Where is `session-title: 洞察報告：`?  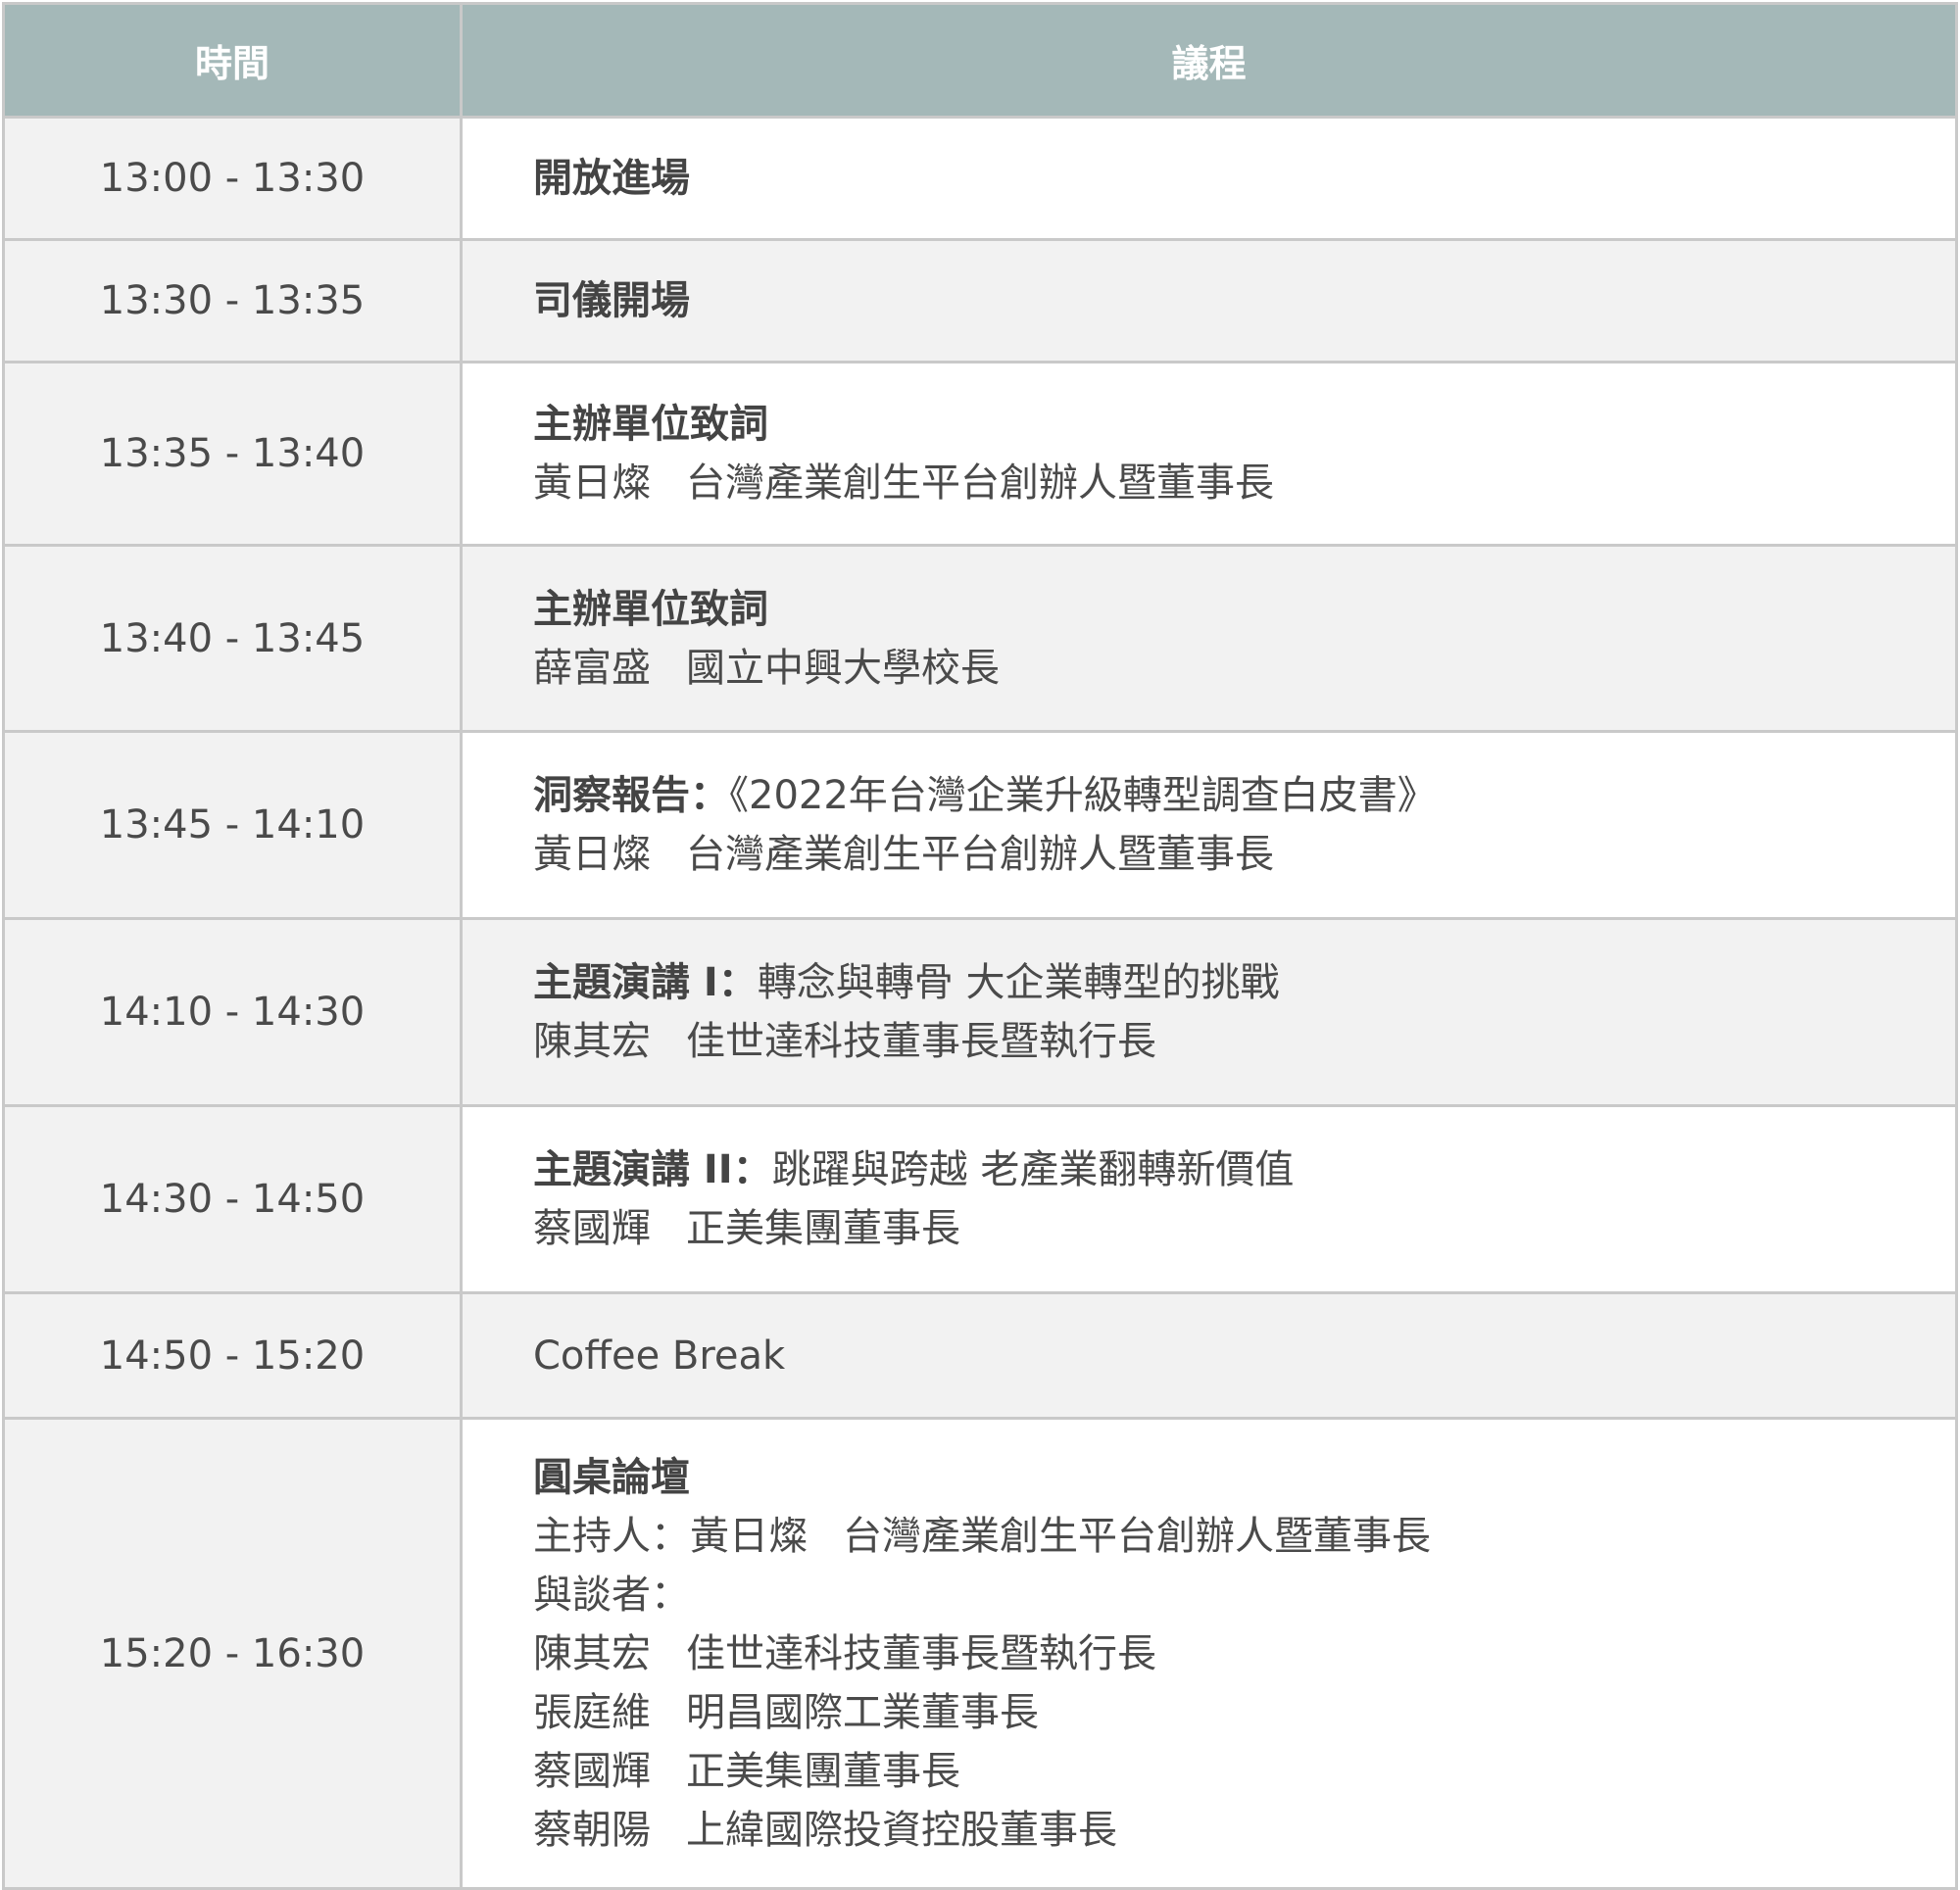 session-title: 洞察報告： is located at coordinates (631, 795).